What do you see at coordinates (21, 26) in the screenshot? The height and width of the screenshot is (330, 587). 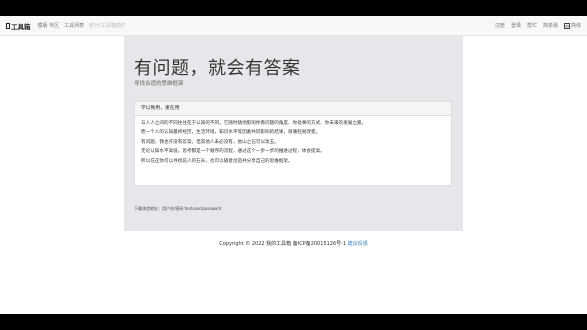 I see `brand-name: 工具箱` at bounding box center [21, 26].